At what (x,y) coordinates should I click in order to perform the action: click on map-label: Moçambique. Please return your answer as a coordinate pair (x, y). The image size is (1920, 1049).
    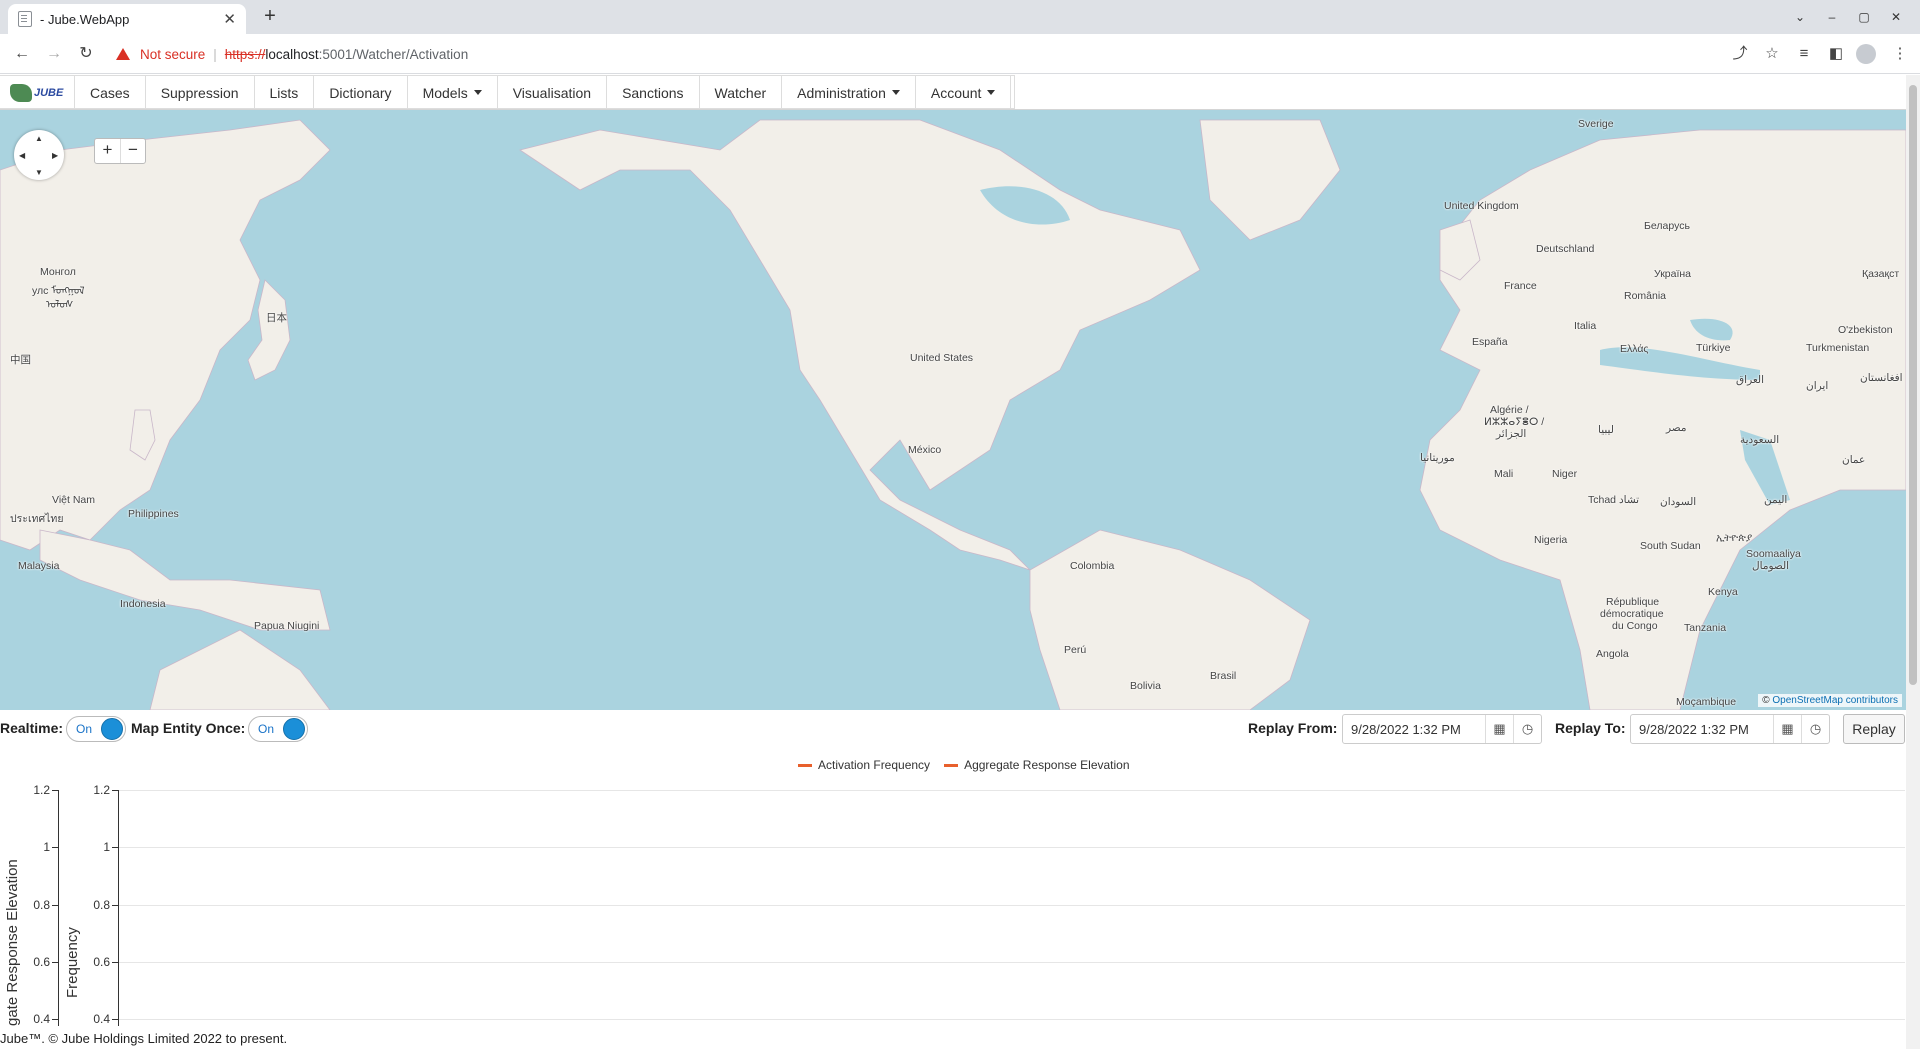
    Looking at the image, I should click on (1706, 702).